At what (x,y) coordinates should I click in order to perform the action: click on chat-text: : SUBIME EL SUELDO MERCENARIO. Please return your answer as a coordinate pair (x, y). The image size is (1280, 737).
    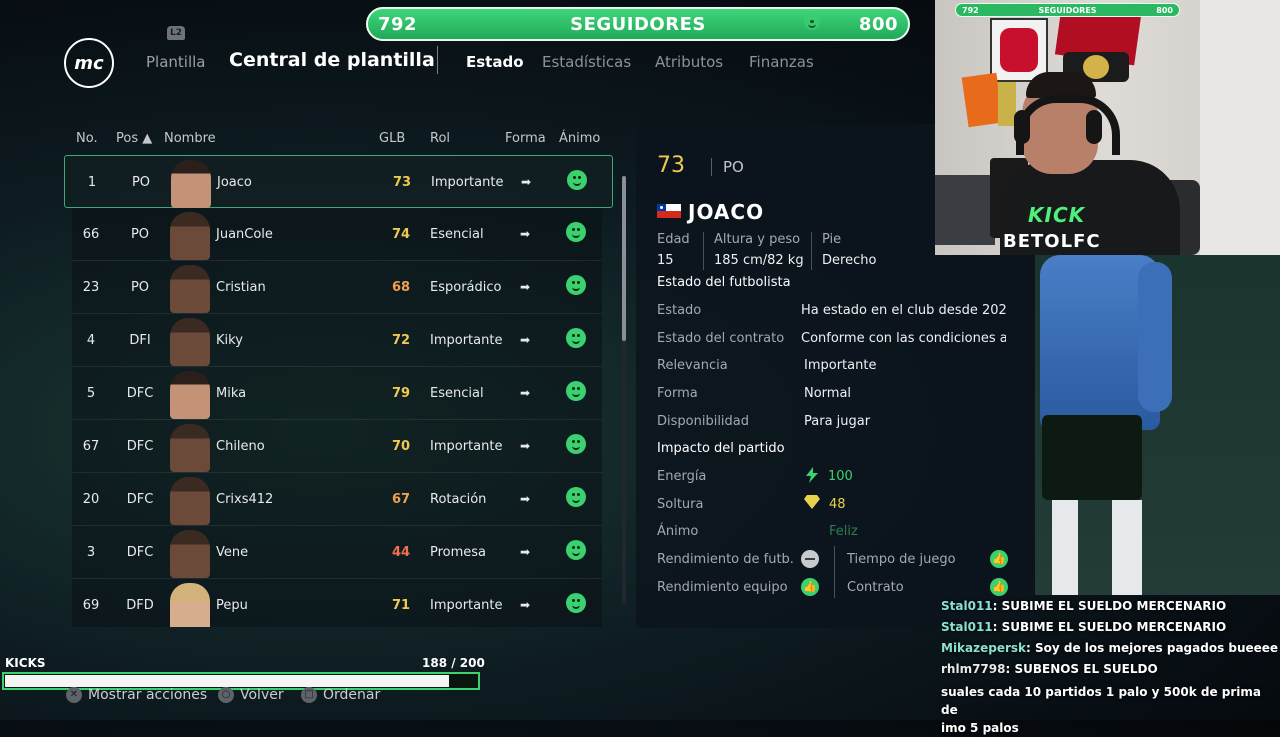
    Looking at the image, I should click on (1109, 606).